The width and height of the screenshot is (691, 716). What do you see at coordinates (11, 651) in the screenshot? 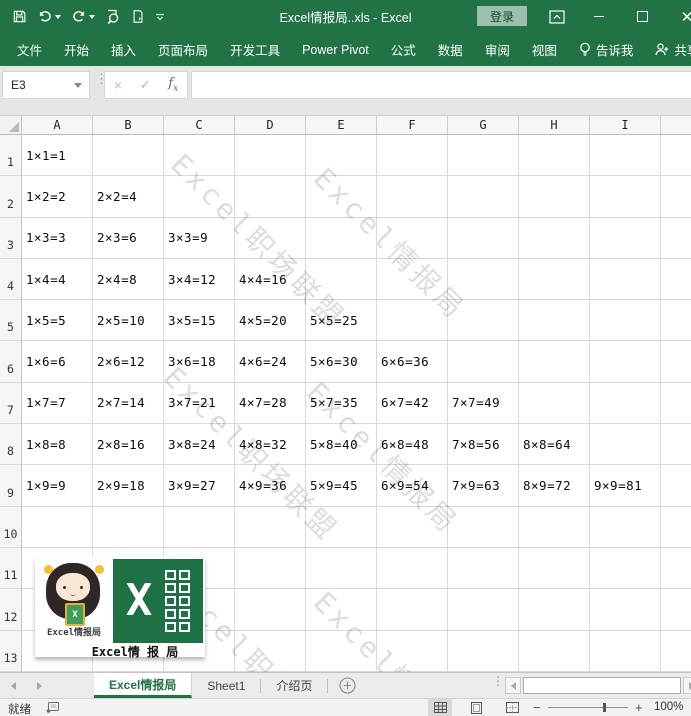
I see `row-header-13: 13` at bounding box center [11, 651].